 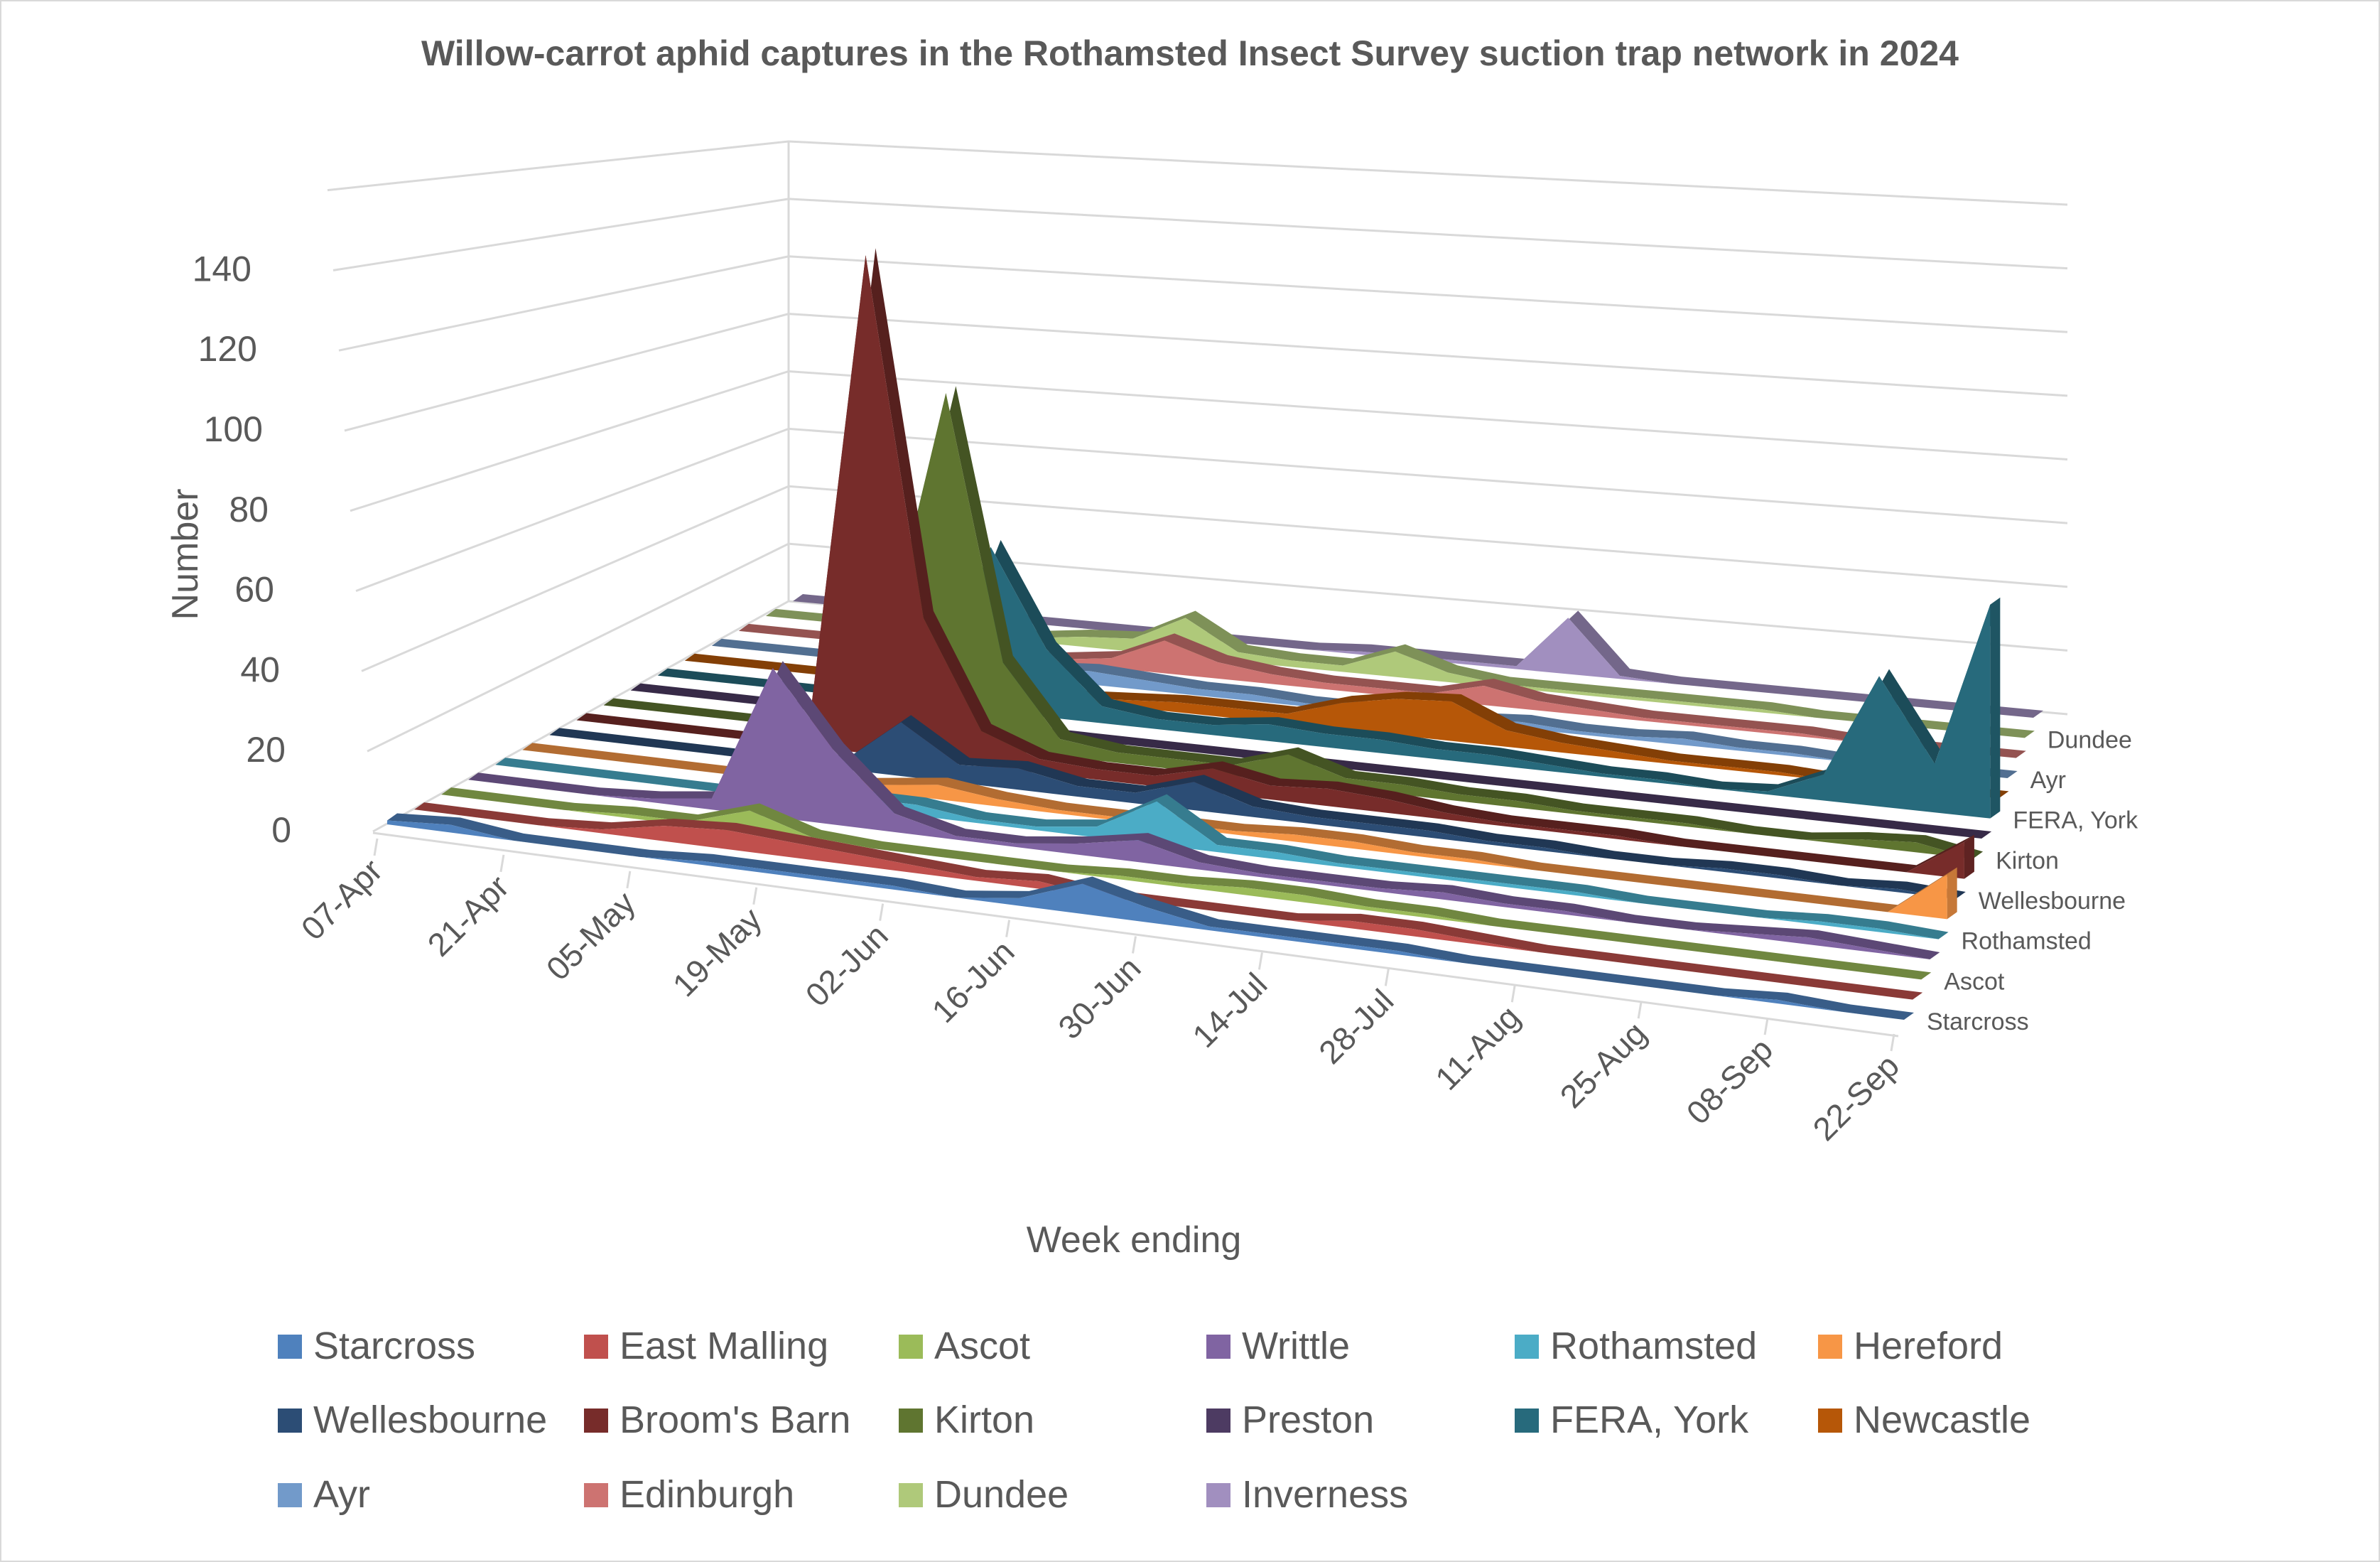 I want to click on y-tick-label: 120, so click(x=228, y=349).